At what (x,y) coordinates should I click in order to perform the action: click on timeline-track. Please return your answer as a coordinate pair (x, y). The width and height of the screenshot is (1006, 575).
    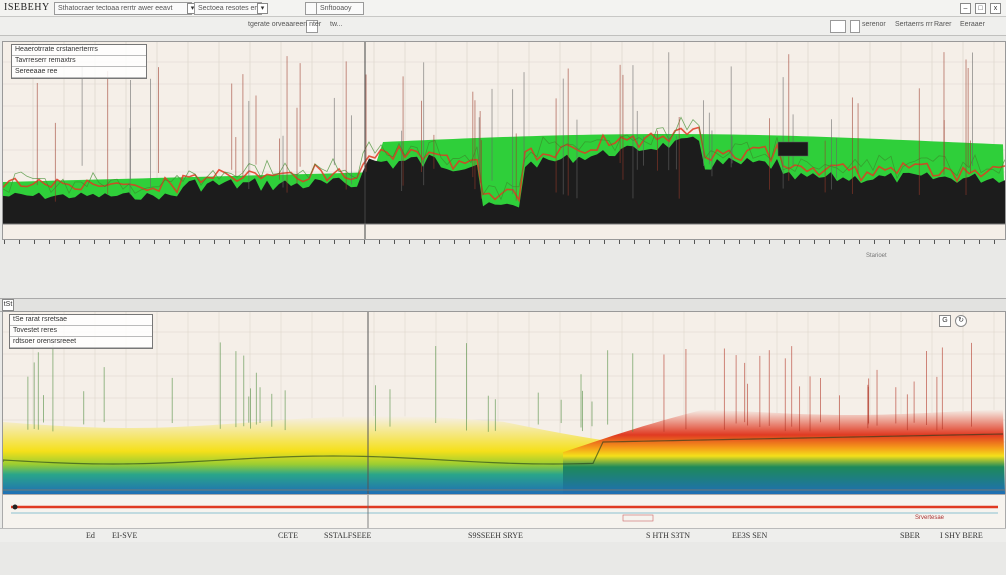
    Looking at the image, I should click on (504, 512).